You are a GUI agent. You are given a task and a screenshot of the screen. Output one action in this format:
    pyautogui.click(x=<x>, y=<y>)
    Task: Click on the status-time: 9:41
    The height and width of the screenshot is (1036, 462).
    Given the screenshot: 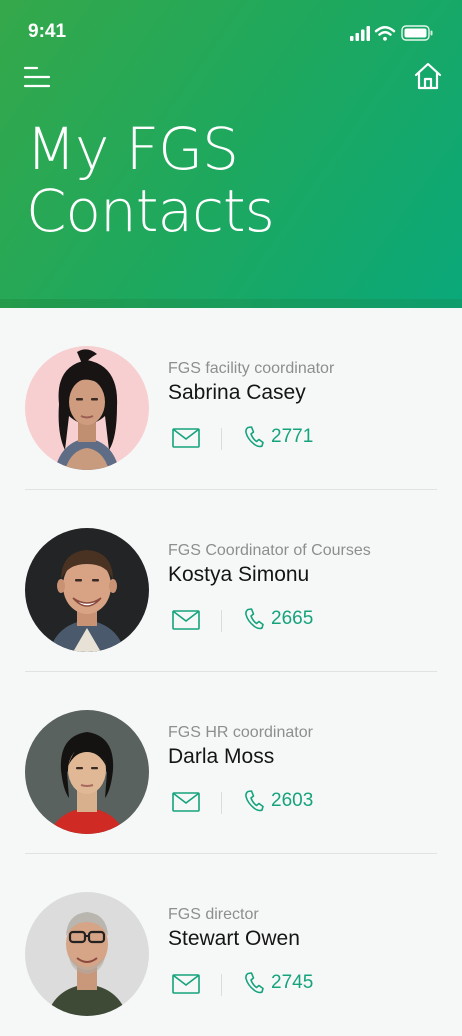 What is the action you would take?
    pyautogui.click(x=47, y=31)
    